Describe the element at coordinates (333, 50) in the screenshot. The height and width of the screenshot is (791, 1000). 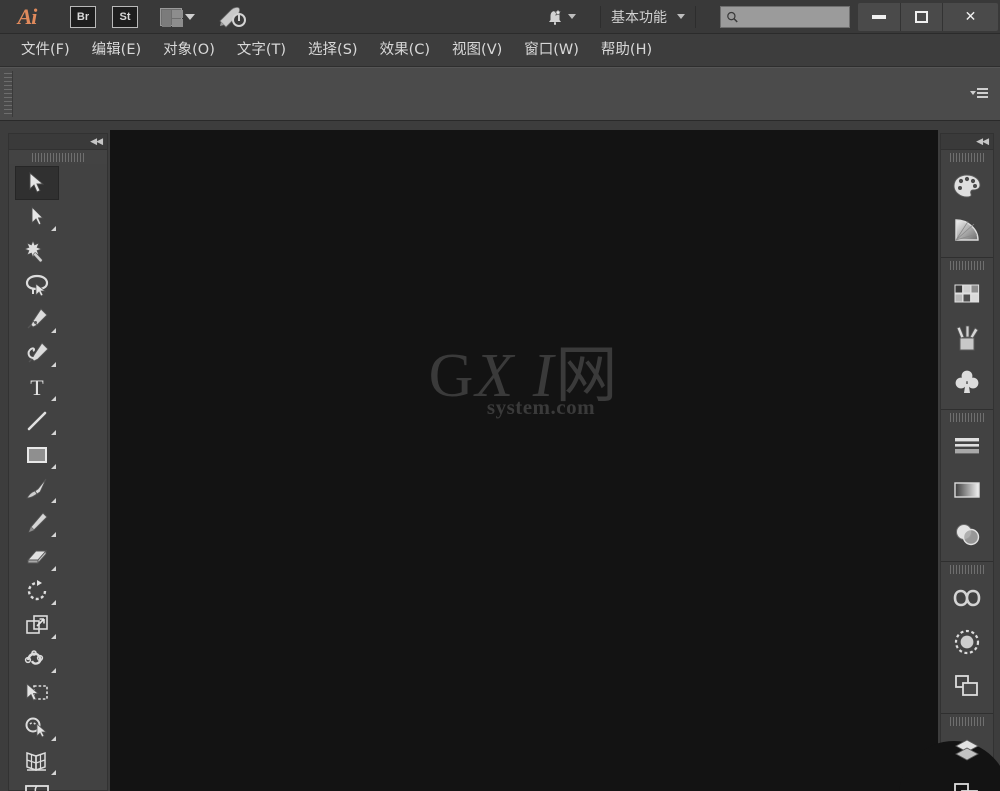
I see `menu-select: 选择(S)` at that location.